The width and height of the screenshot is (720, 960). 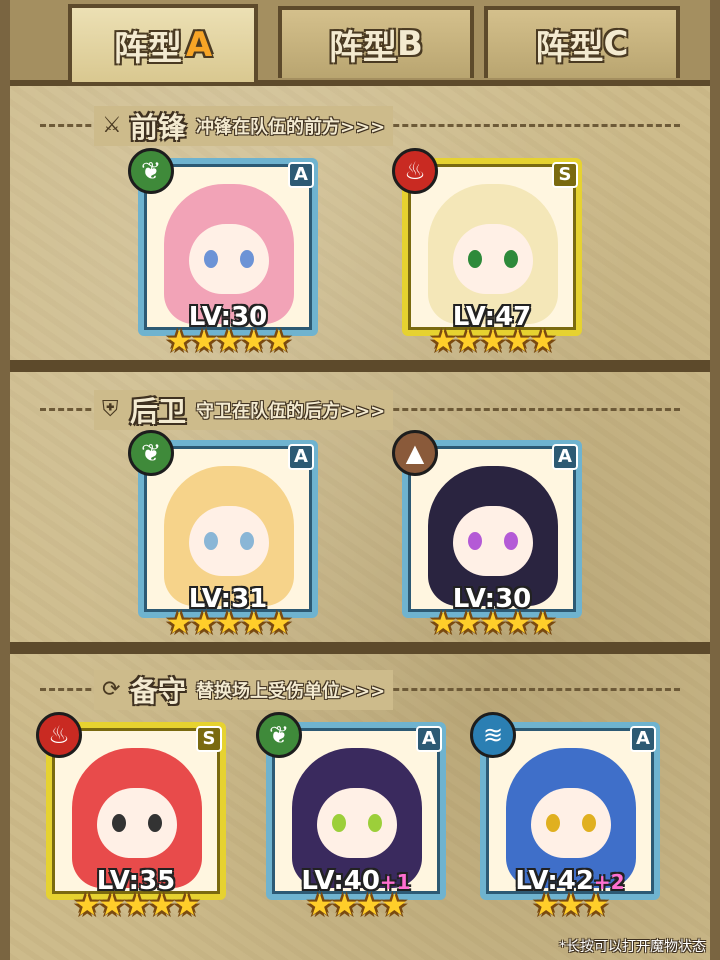 What do you see at coordinates (110, 409) in the screenshot?
I see `shield-icon: ⛨` at bounding box center [110, 409].